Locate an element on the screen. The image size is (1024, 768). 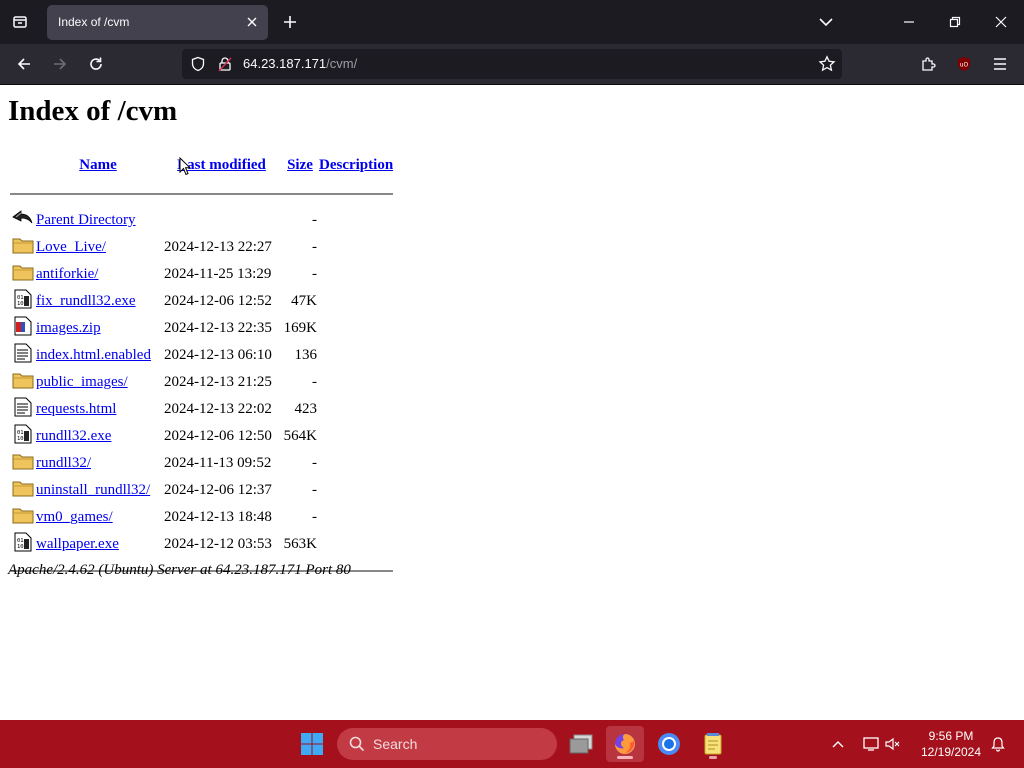
description-column-header: Description is located at coordinates (356, 165).